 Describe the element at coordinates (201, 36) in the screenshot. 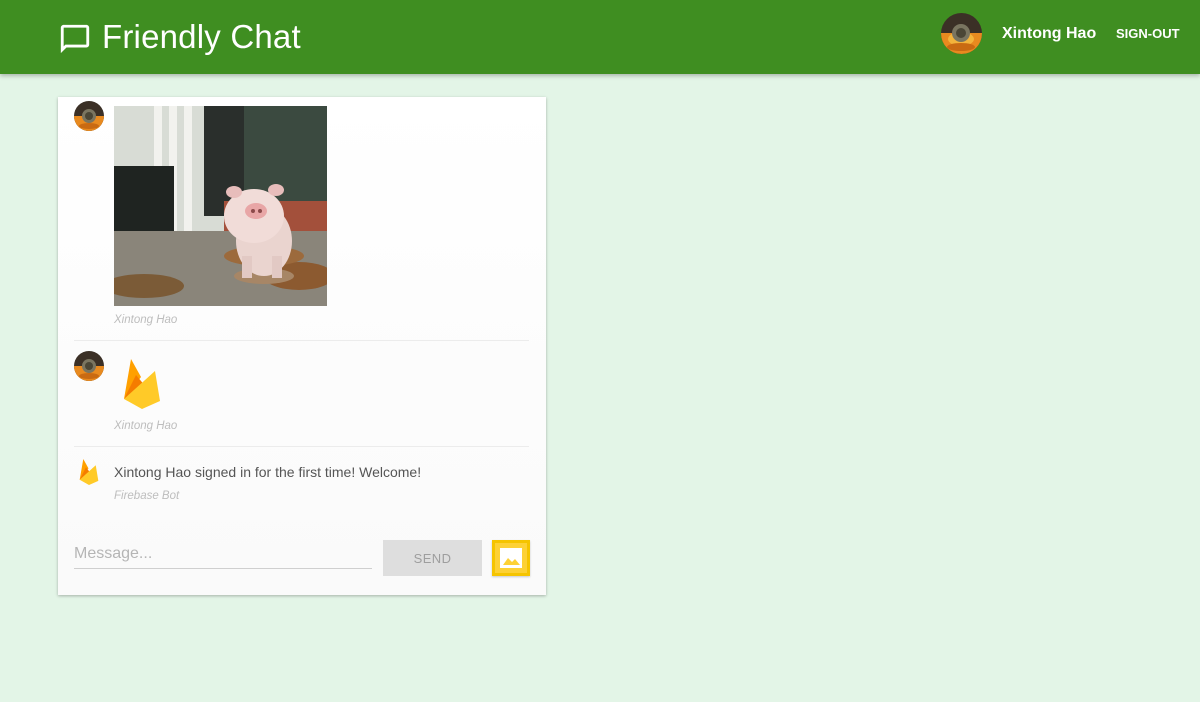

I see `app-title: Friendly Chat` at that location.